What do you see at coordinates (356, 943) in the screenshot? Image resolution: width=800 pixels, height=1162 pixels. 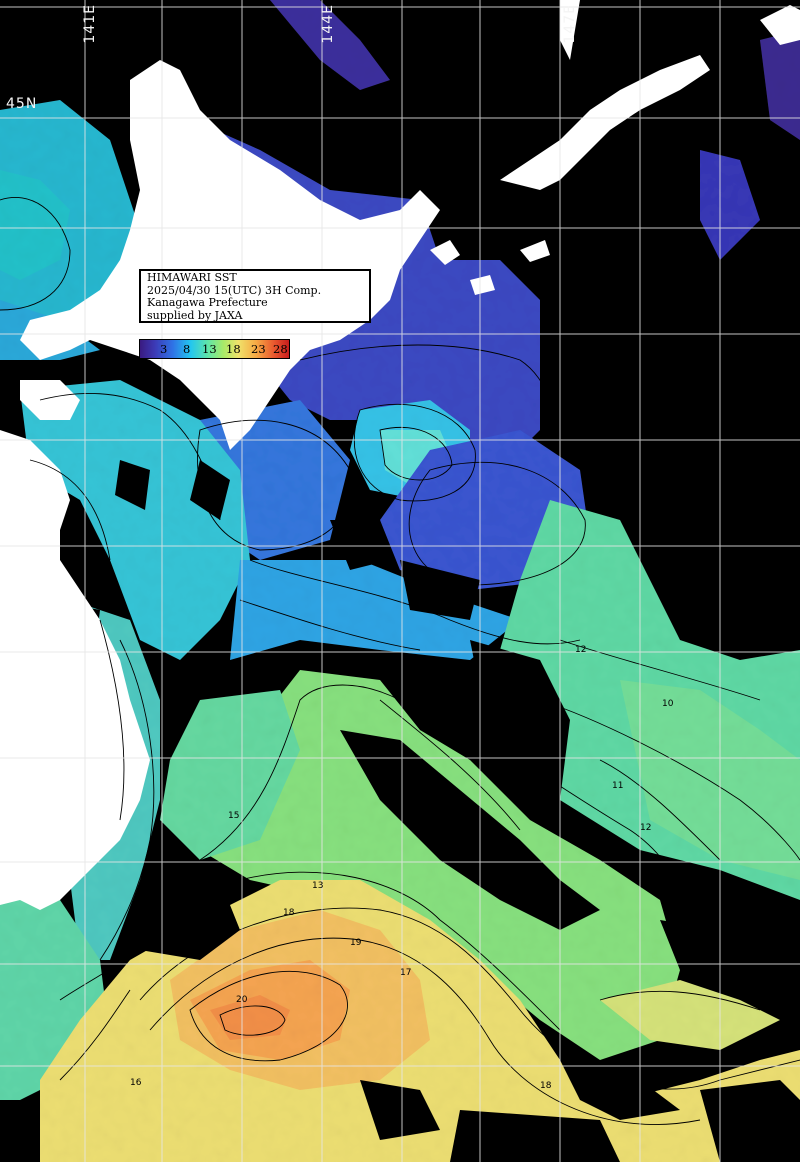 I see `contour-label: 19` at bounding box center [356, 943].